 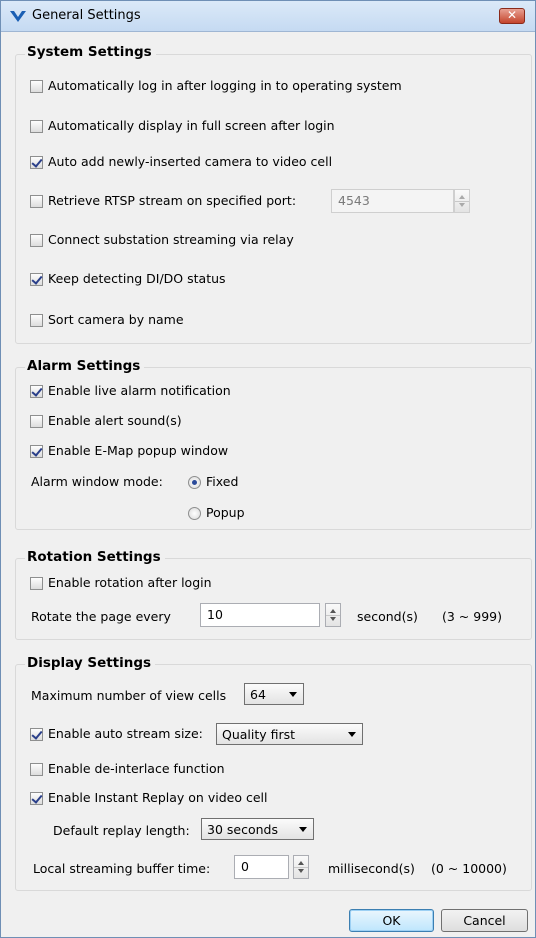 I want to click on buffer-unit-label: millisecond(s), so click(x=371, y=868).